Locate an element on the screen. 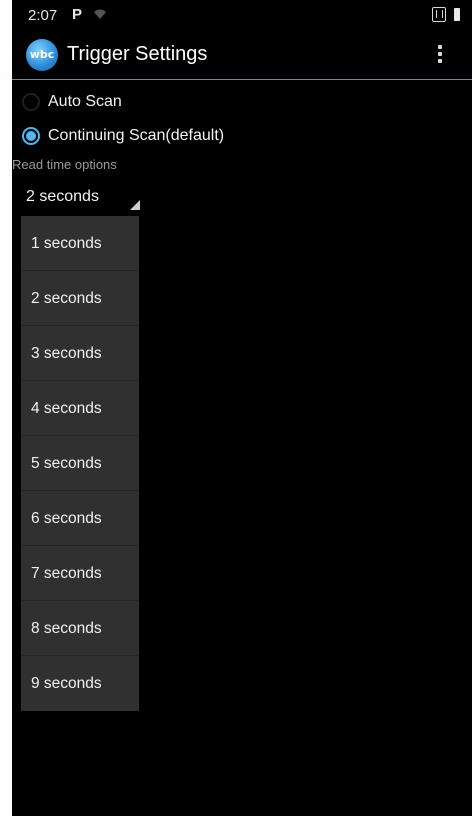 The height and width of the screenshot is (816, 472). dropdown-option-5: 5 seconds is located at coordinates (80, 463).